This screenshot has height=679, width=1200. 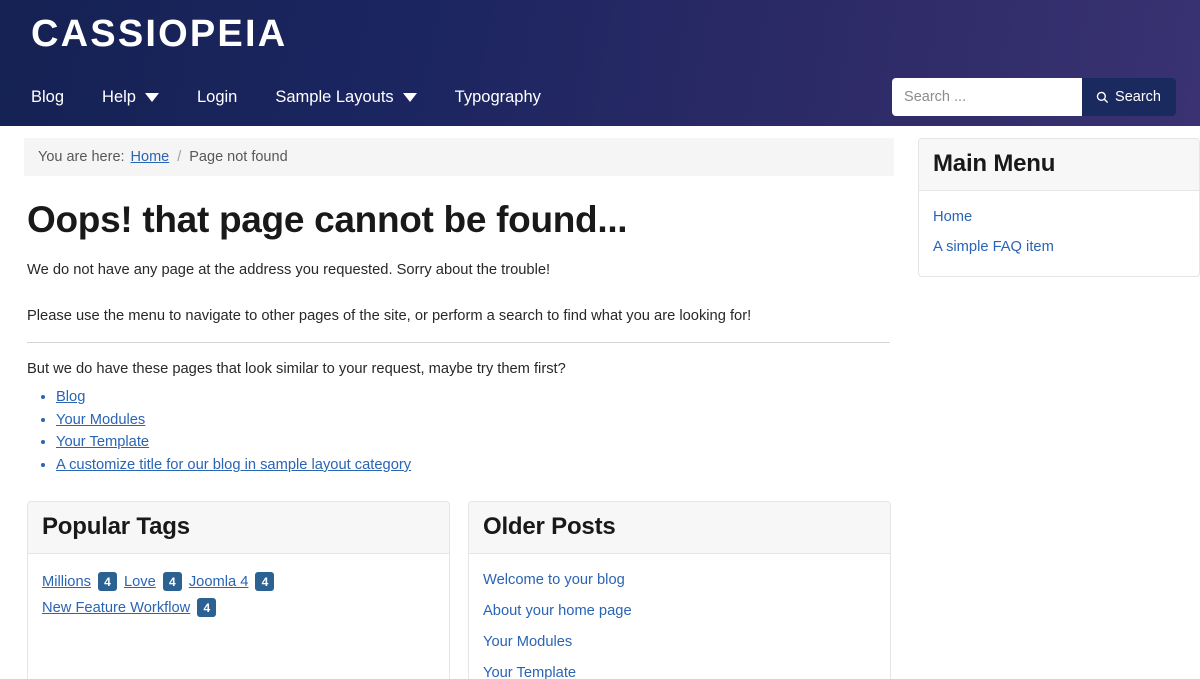 I want to click on nav-item-help: Help, so click(x=130, y=97).